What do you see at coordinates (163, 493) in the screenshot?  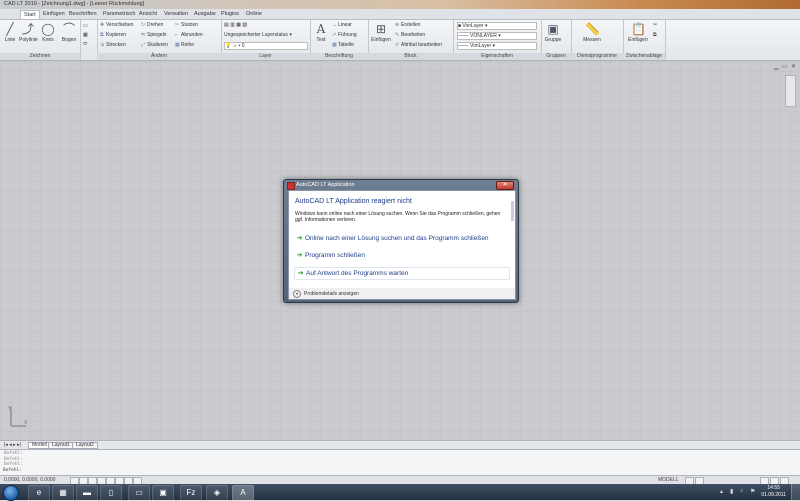 I see `app-window-icon: ▣` at bounding box center [163, 493].